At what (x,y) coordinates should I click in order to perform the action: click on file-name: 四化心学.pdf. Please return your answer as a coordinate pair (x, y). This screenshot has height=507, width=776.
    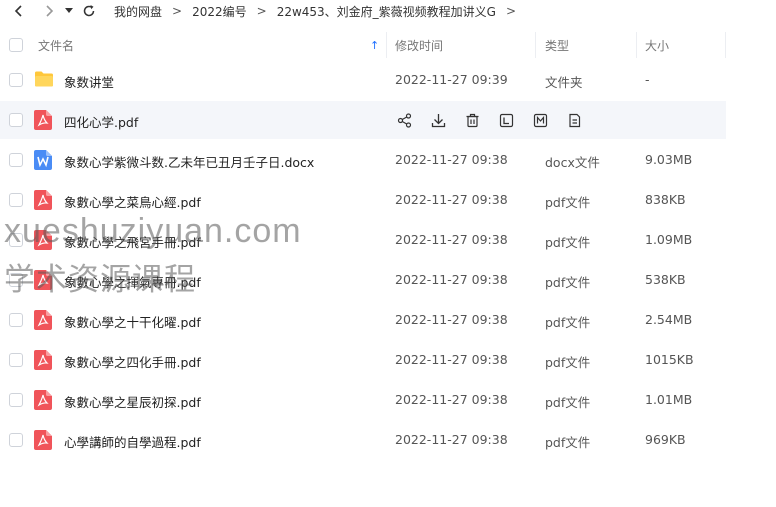
    Looking at the image, I should click on (101, 121).